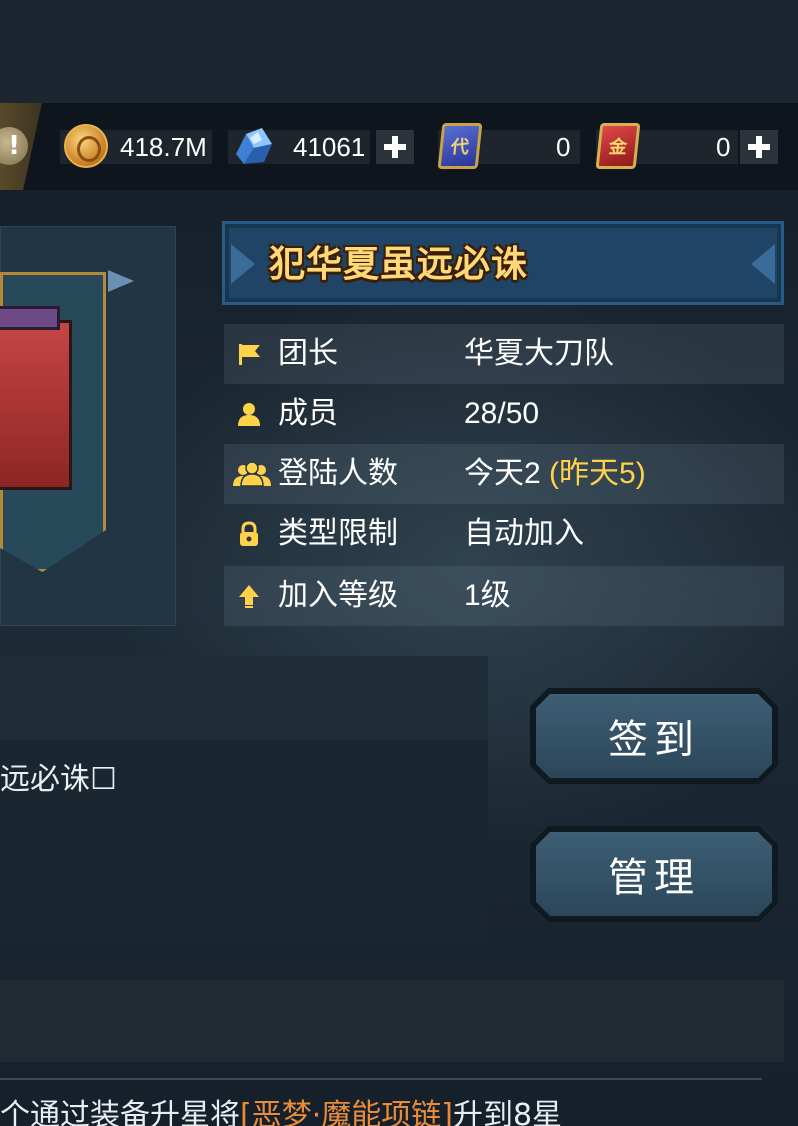  Describe the element at coordinates (346, 1112) in the screenshot. I see `feed-item-link: [恶梦·魔能项链]` at that location.